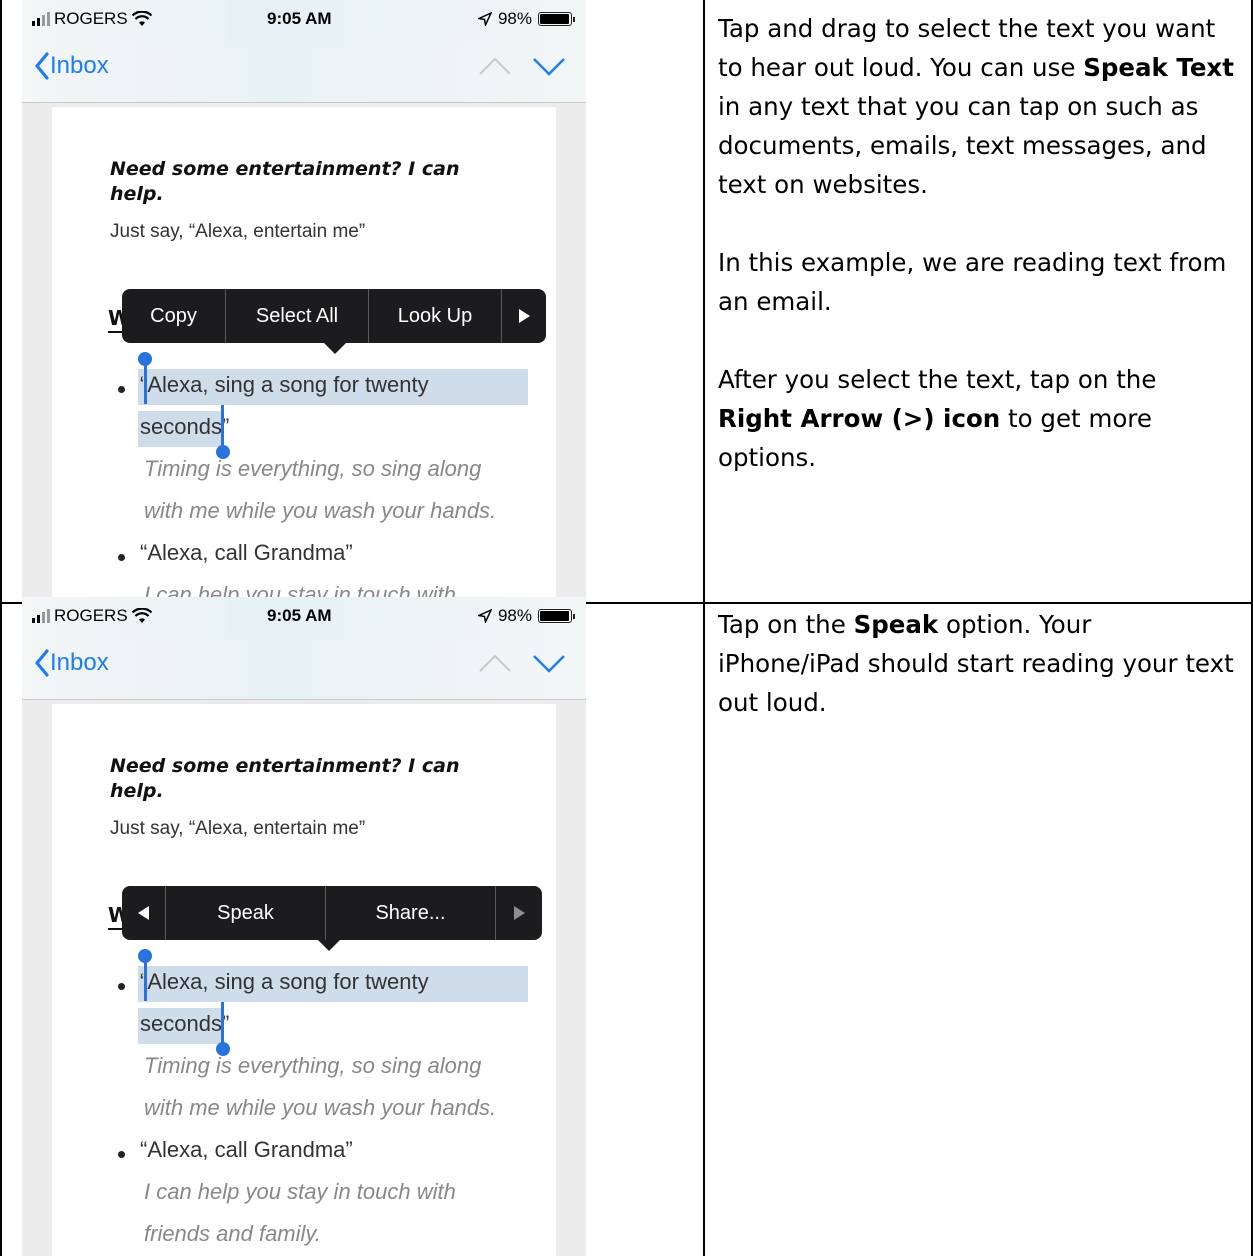  Describe the element at coordinates (937, 379) in the screenshot. I see `instruction-text: After you select the text, tap on the` at that location.